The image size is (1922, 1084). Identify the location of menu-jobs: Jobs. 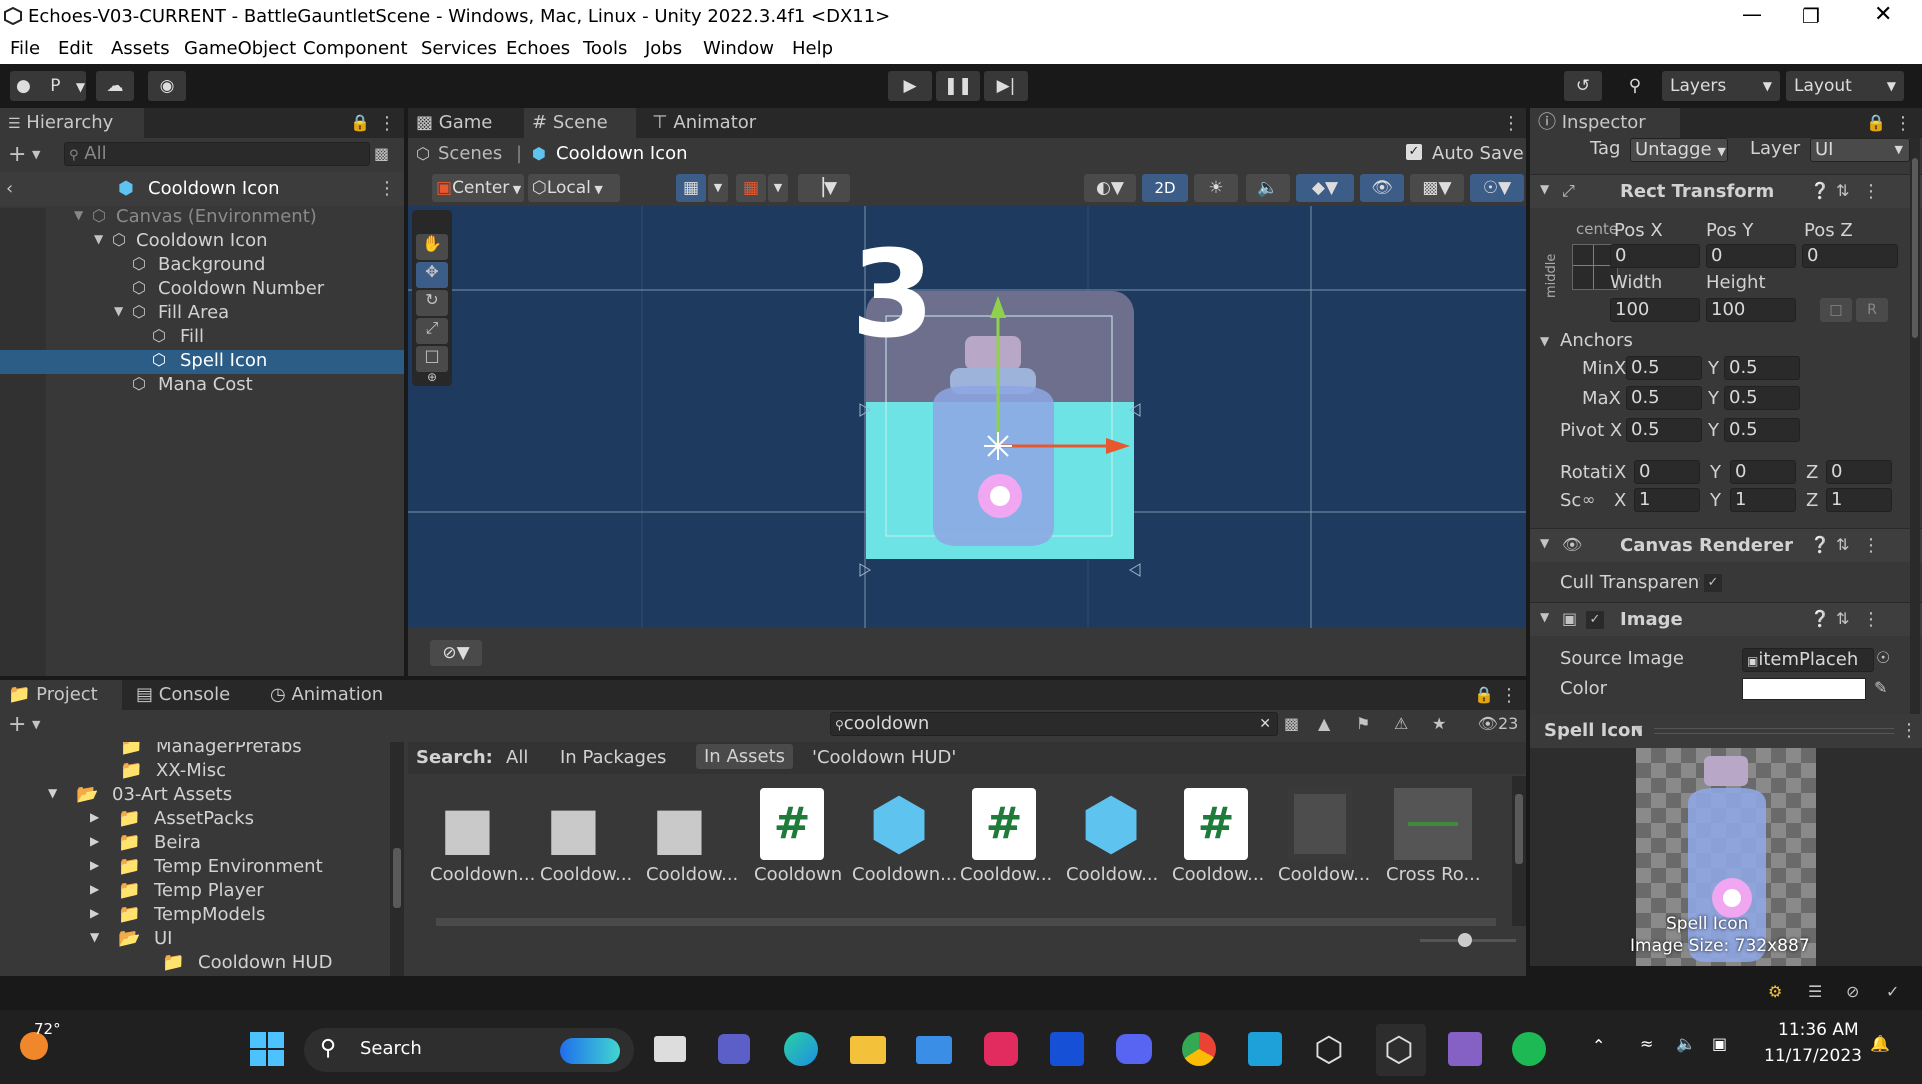
(663, 48).